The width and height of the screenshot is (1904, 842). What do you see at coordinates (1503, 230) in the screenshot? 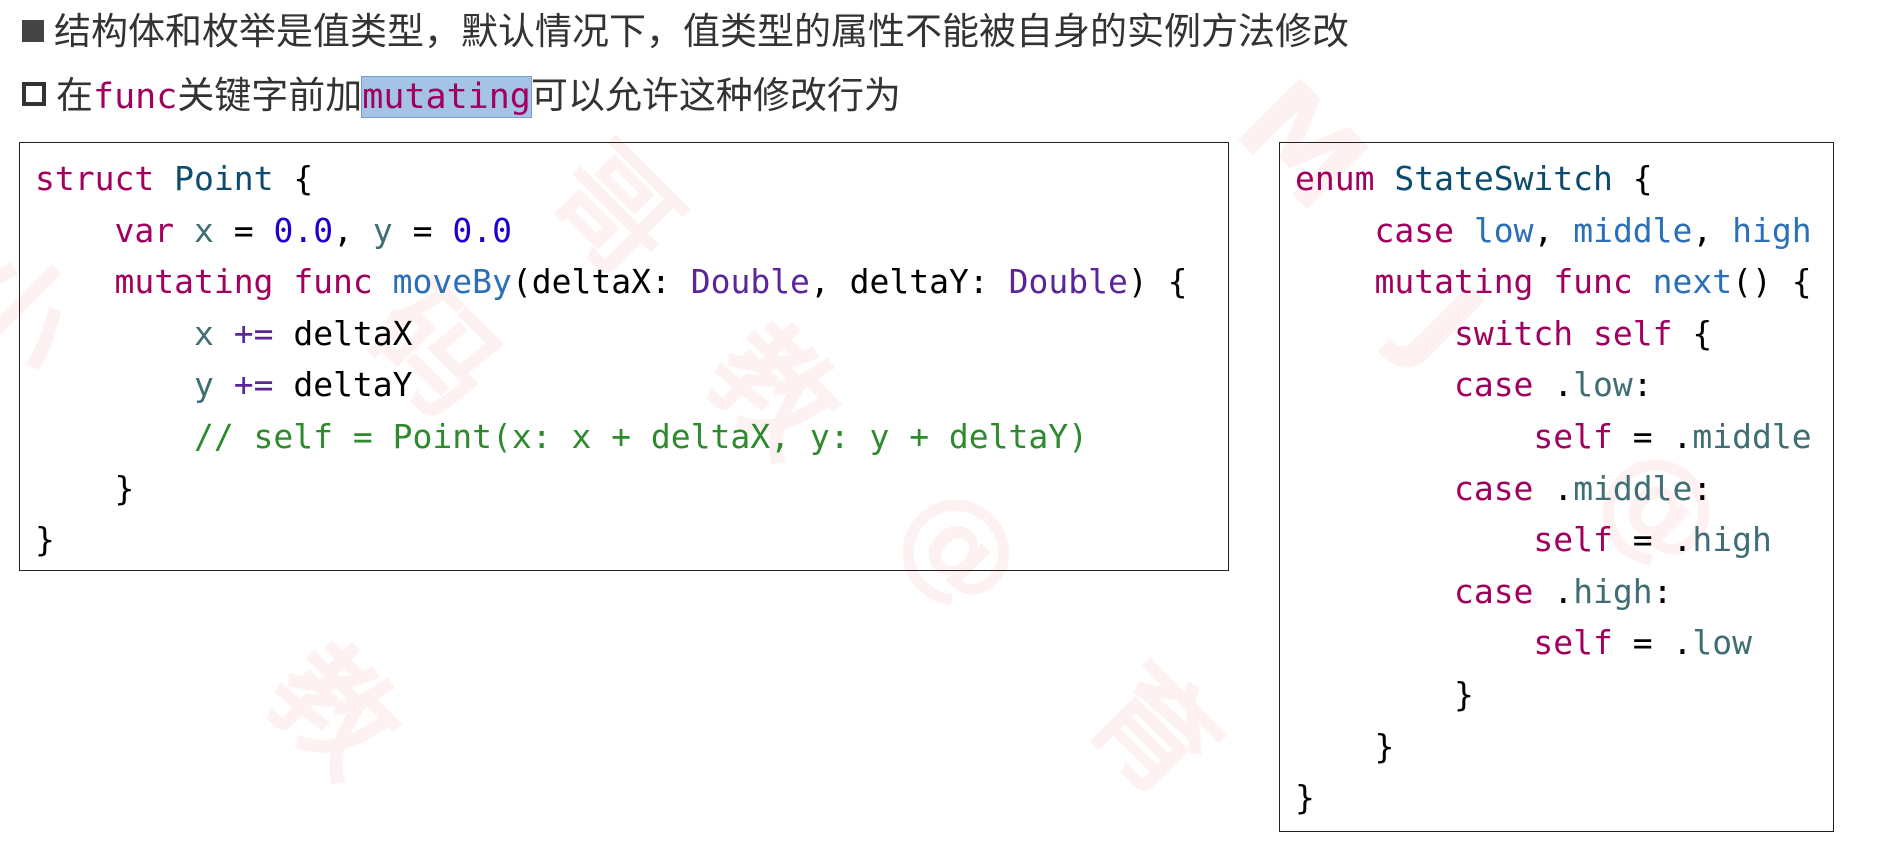
I see `case-name: low` at bounding box center [1503, 230].